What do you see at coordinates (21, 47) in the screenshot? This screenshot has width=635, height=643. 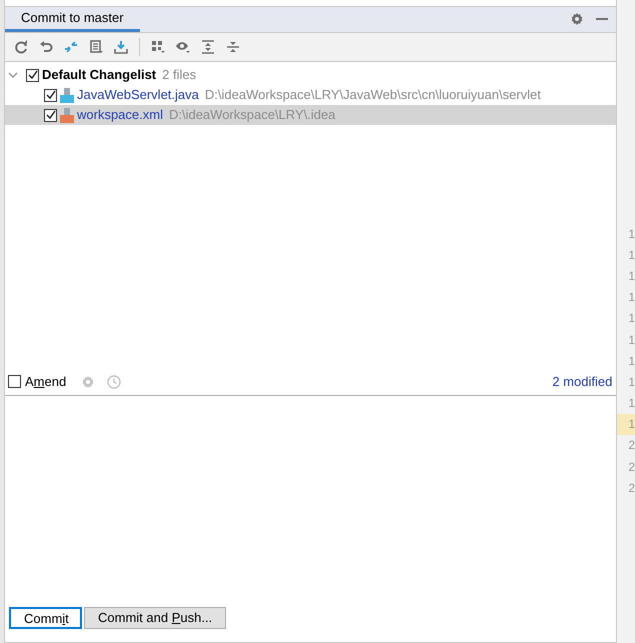 I see `refresh-icon` at bounding box center [21, 47].